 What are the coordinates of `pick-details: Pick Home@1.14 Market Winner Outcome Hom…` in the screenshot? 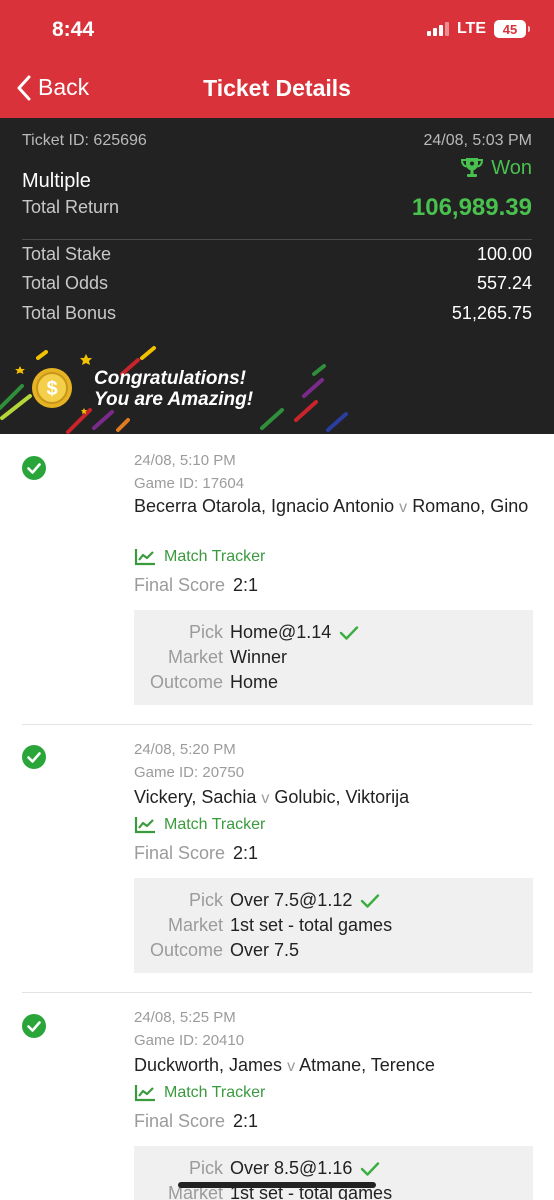 It's located at (333, 657).